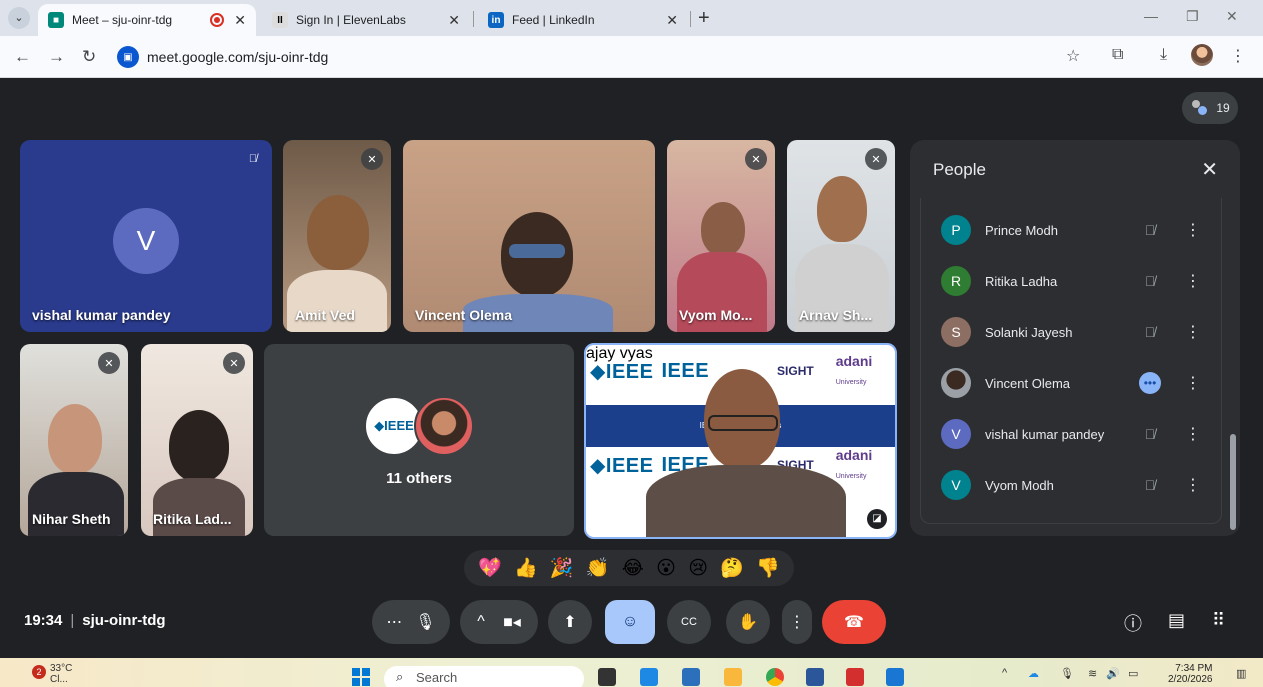 The height and width of the screenshot is (687, 1263). I want to click on tab-search-button: ⌄, so click(19, 18).